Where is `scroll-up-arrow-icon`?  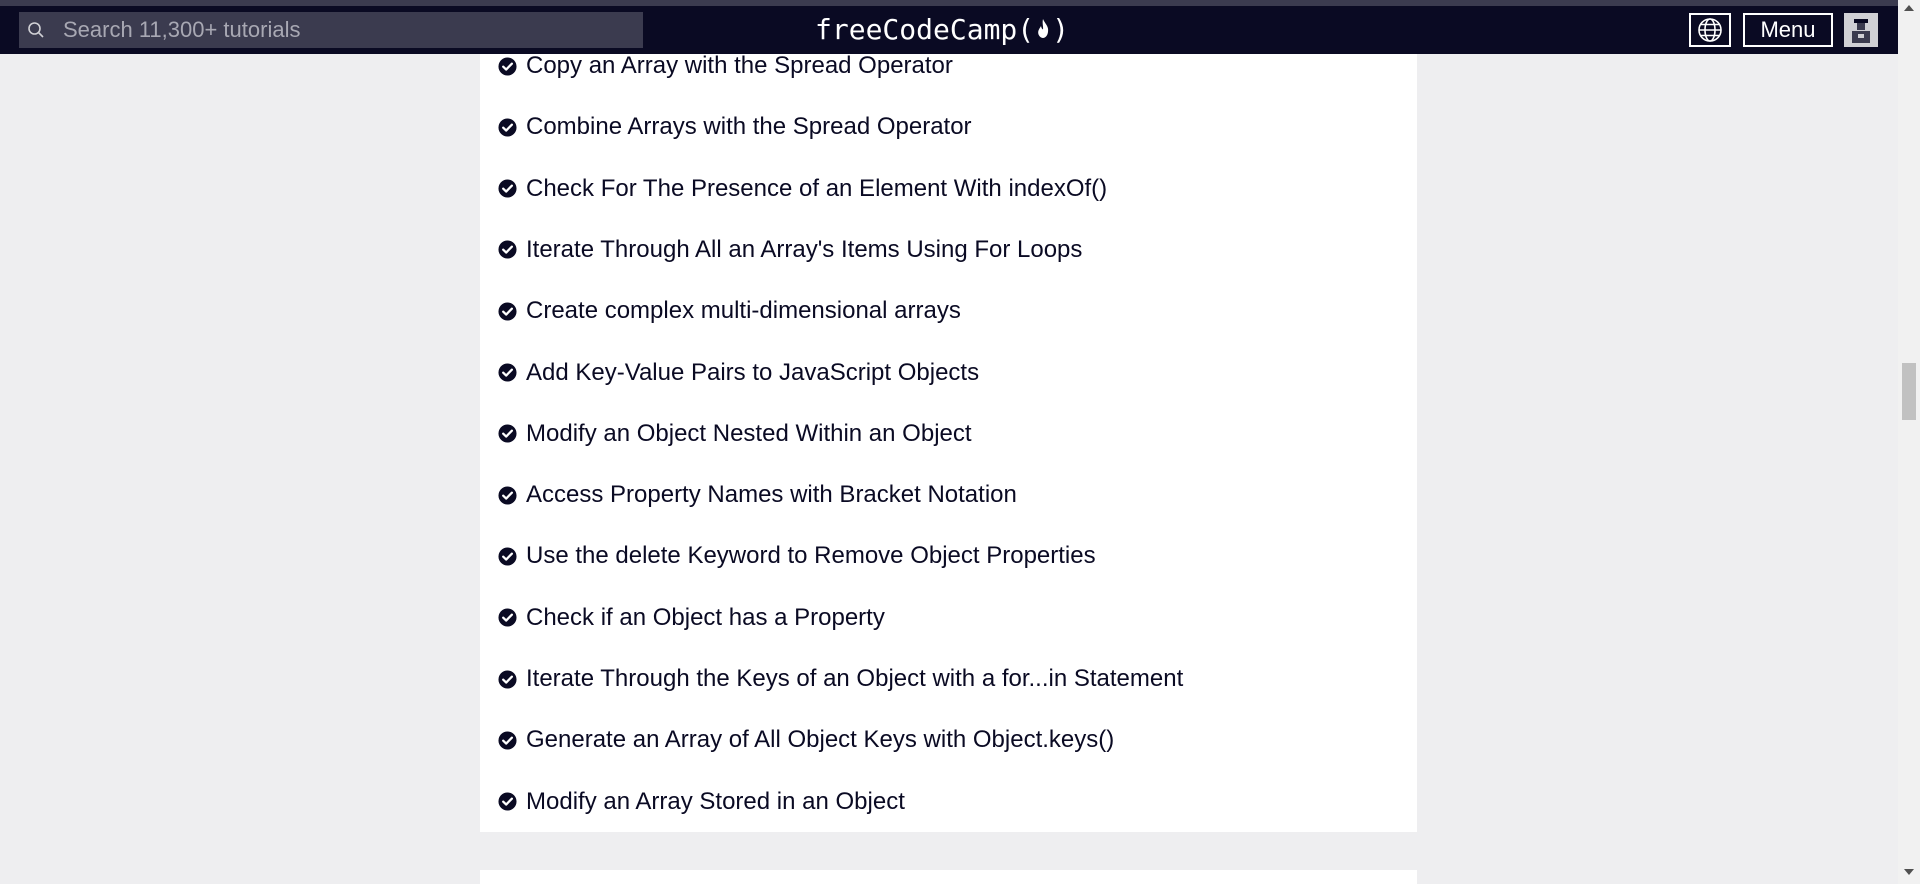
scroll-up-arrow-icon is located at coordinates (1909, 8).